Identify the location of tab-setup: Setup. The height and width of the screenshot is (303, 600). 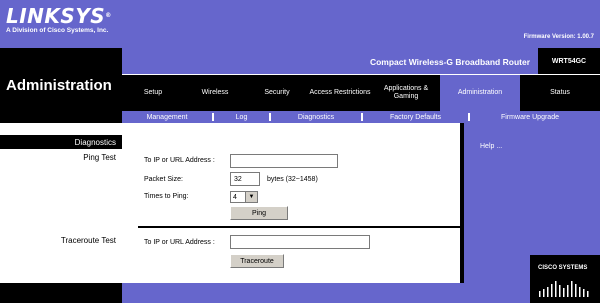
(153, 93).